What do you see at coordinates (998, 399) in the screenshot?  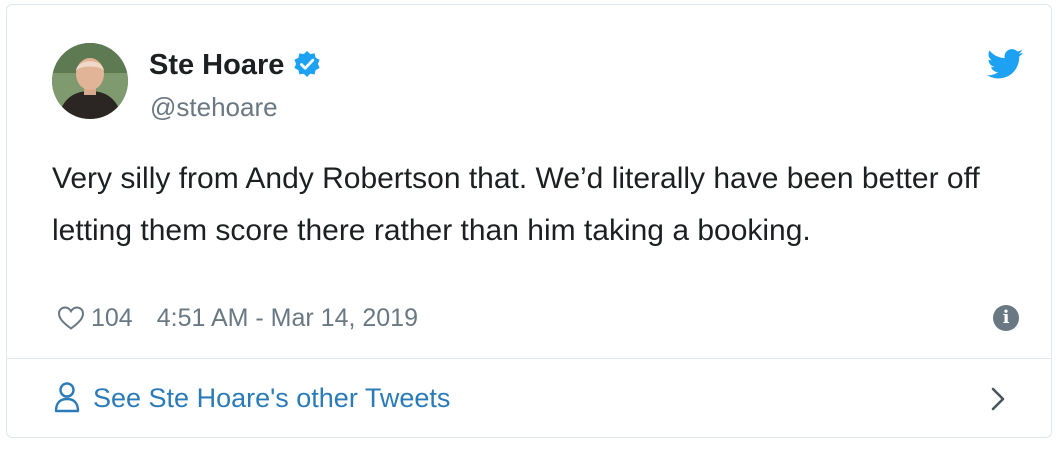 I see `chevron-right-icon` at bounding box center [998, 399].